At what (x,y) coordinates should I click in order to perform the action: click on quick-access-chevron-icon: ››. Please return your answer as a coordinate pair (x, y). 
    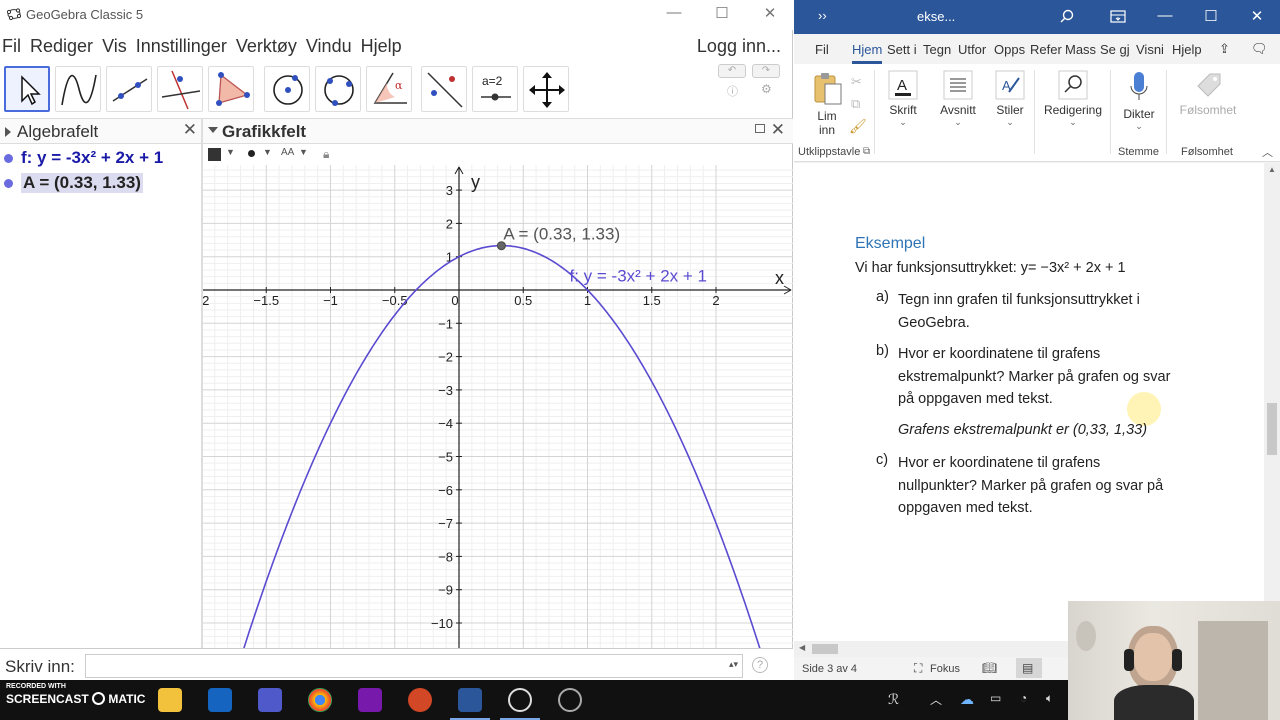
    Looking at the image, I should click on (822, 15).